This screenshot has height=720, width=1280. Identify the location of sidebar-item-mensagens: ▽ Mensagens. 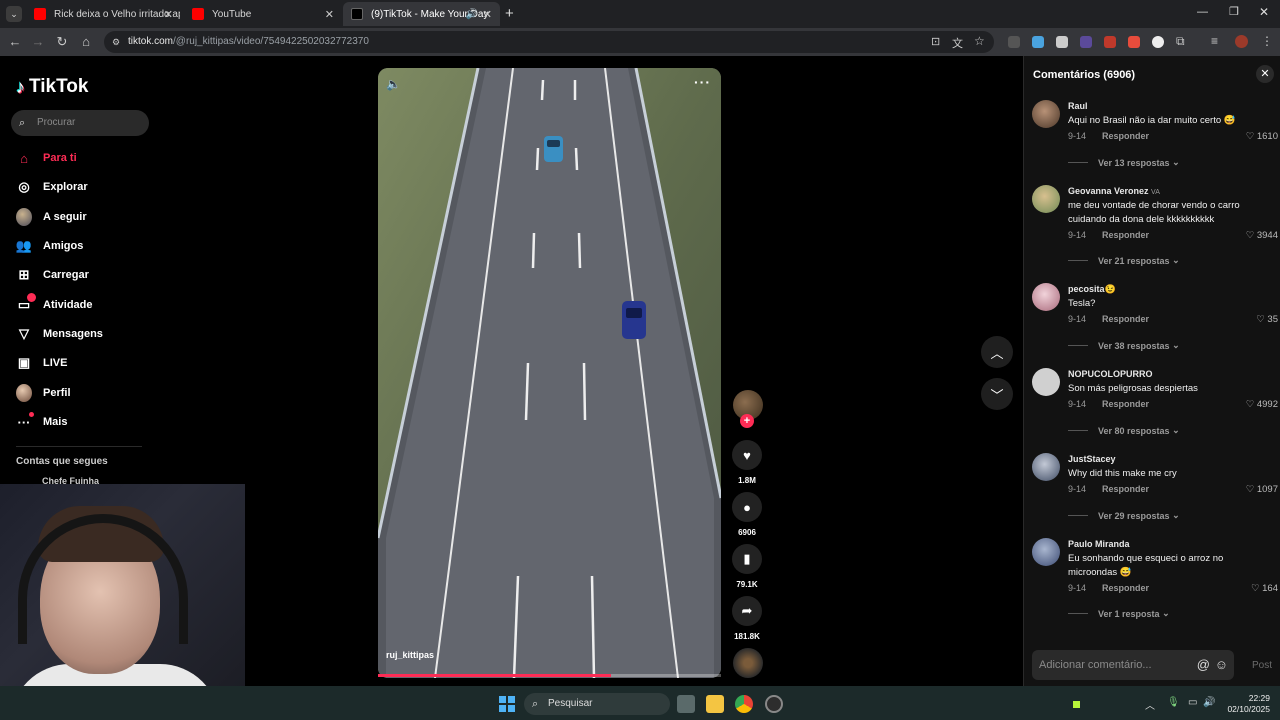
(59, 334).